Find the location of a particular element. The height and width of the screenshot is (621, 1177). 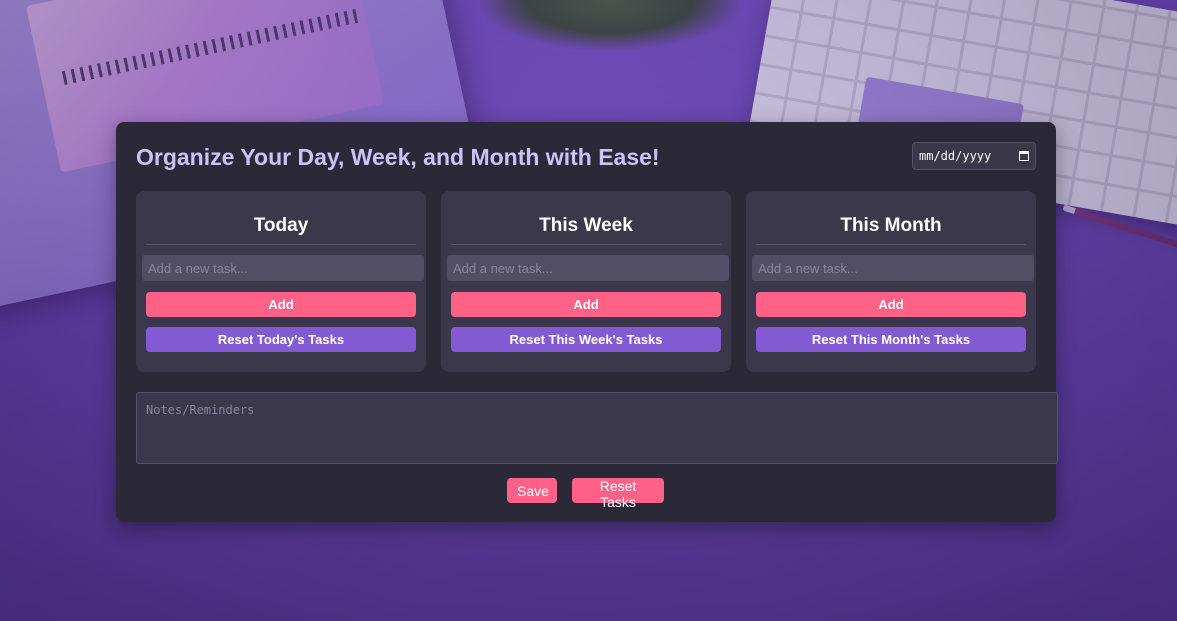

task-input-today is located at coordinates (283, 268).